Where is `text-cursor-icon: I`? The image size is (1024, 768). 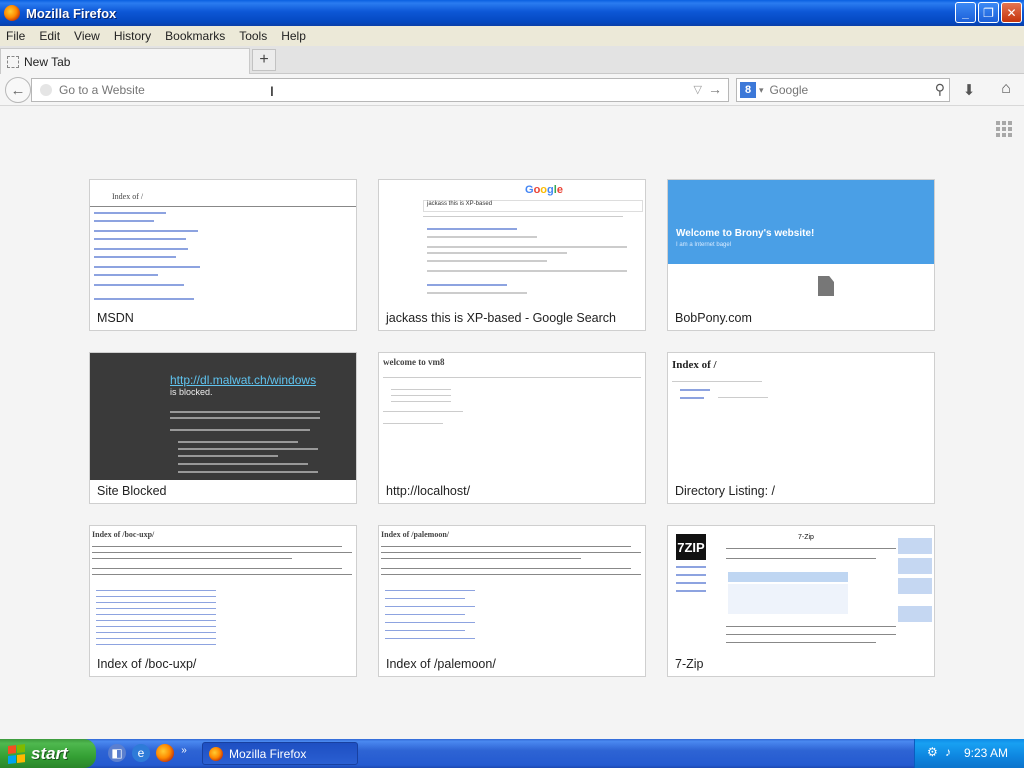
text-cursor-icon: I is located at coordinates (272, 91).